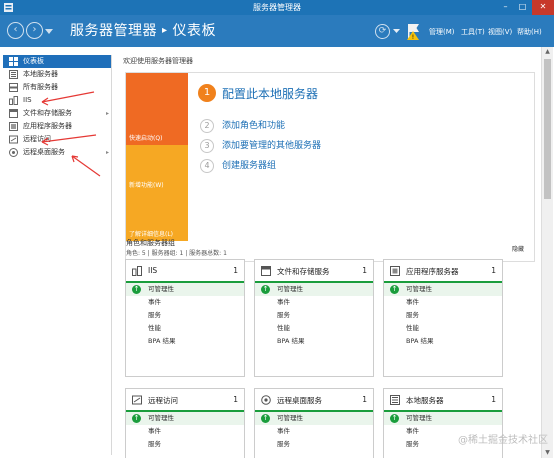 The width and height of the screenshot is (554, 458). What do you see at coordinates (547, 129) in the screenshot?
I see `scroll-thumb` at bounding box center [547, 129].